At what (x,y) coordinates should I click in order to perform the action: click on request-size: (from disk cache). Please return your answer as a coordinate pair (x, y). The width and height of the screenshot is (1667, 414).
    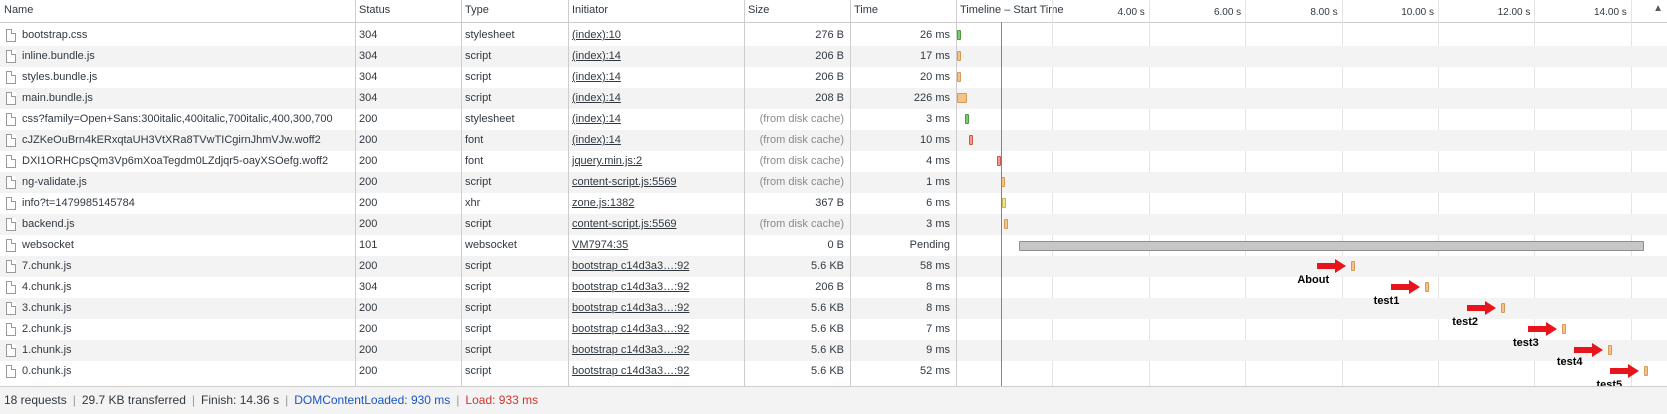
    Looking at the image, I should click on (801, 119).